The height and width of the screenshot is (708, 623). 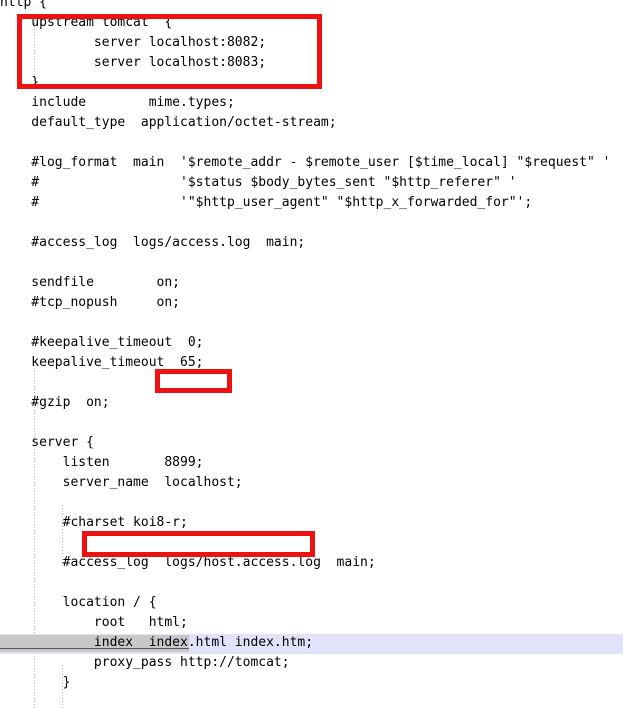 I want to click on code-line: location / {, so click(x=311, y=603).